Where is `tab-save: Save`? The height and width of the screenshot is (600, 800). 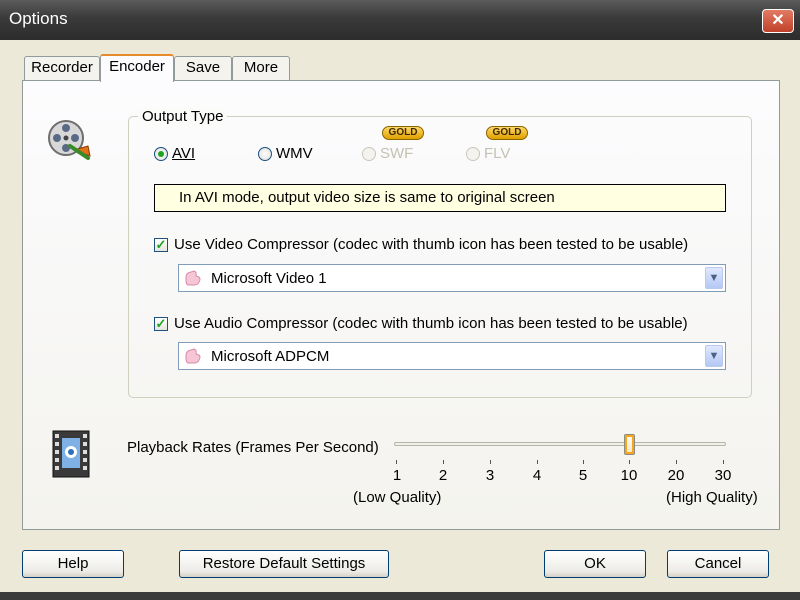
tab-save: Save is located at coordinates (203, 68).